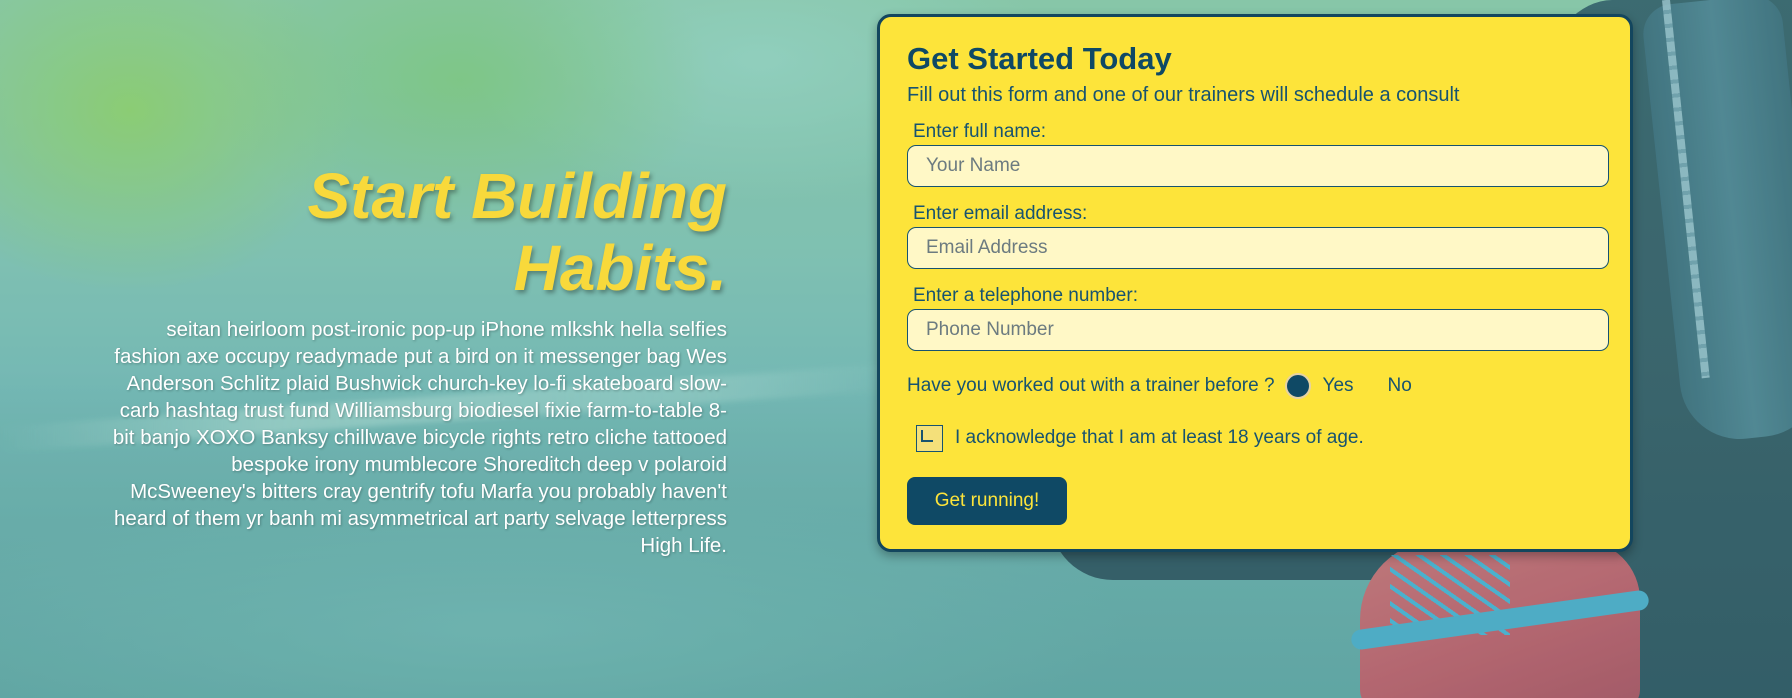 This screenshot has width=1792, height=698. Describe the element at coordinates (1400, 386) in the screenshot. I see `radio-option-no: No` at that location.